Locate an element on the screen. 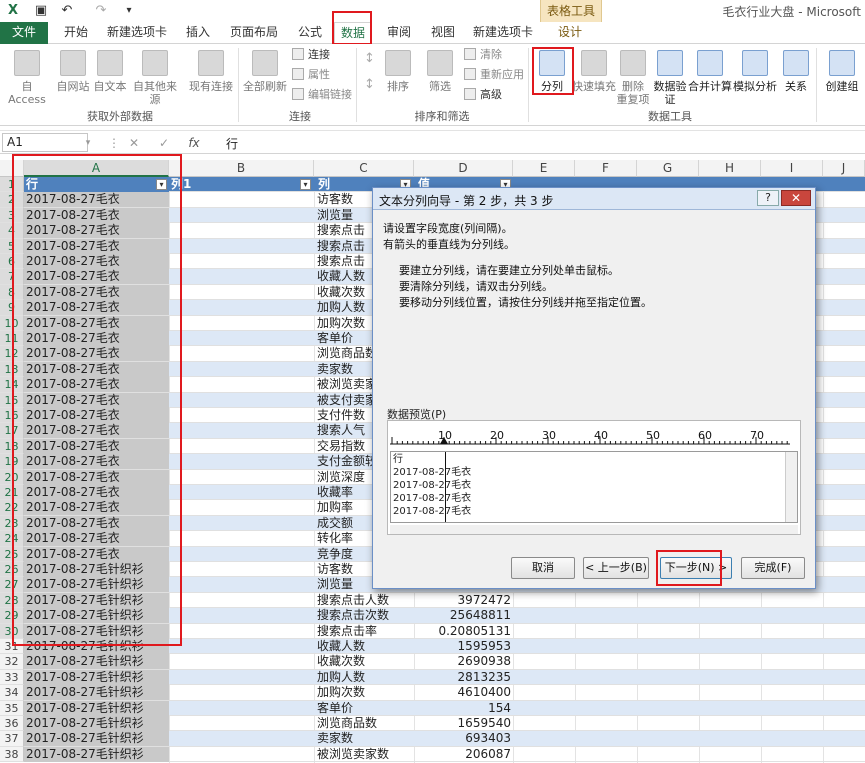 The image size is (865, 763). back-button: < 上一步(B) is located at coordinates (616, 568).